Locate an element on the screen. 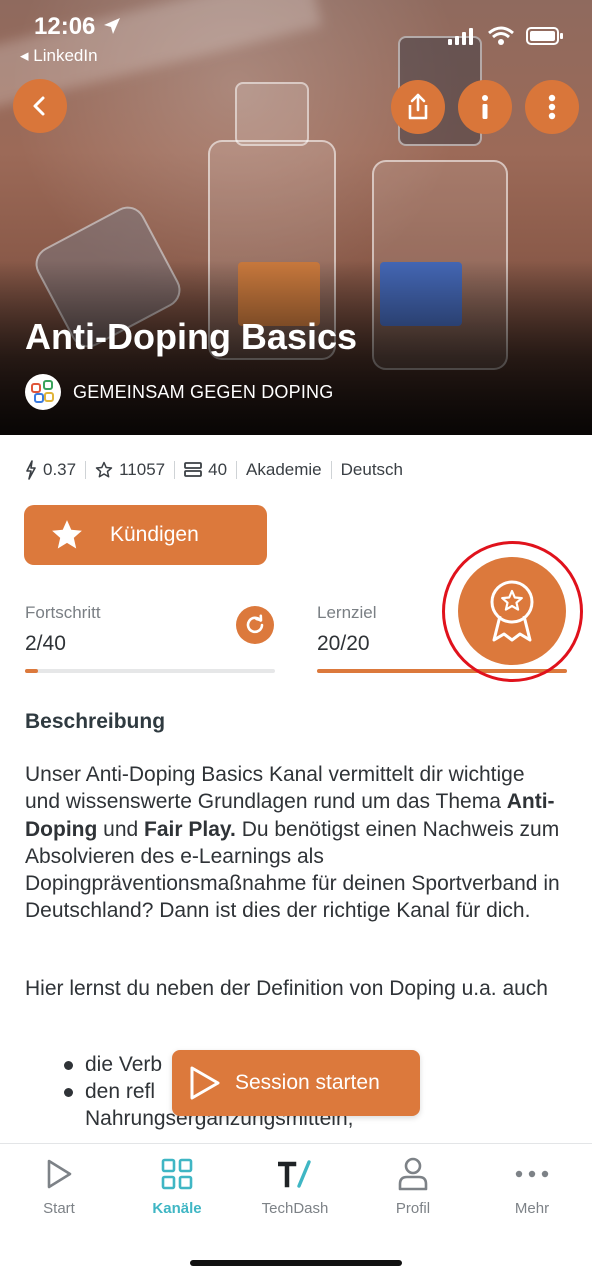 This screenshot has height=1280, width=592. share-button is located at coordinates (418, 107).